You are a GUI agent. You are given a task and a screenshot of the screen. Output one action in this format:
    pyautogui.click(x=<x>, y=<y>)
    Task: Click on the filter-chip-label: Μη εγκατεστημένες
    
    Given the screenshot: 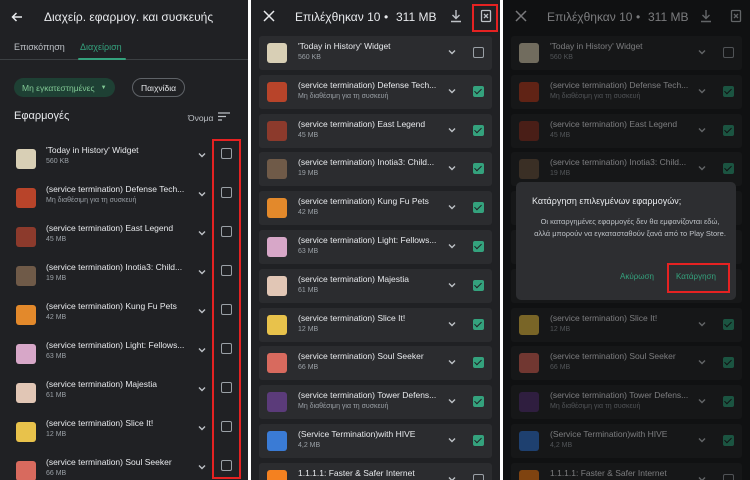 What is the action you would take?
    pyautogui.click(x=58, y=87)
    